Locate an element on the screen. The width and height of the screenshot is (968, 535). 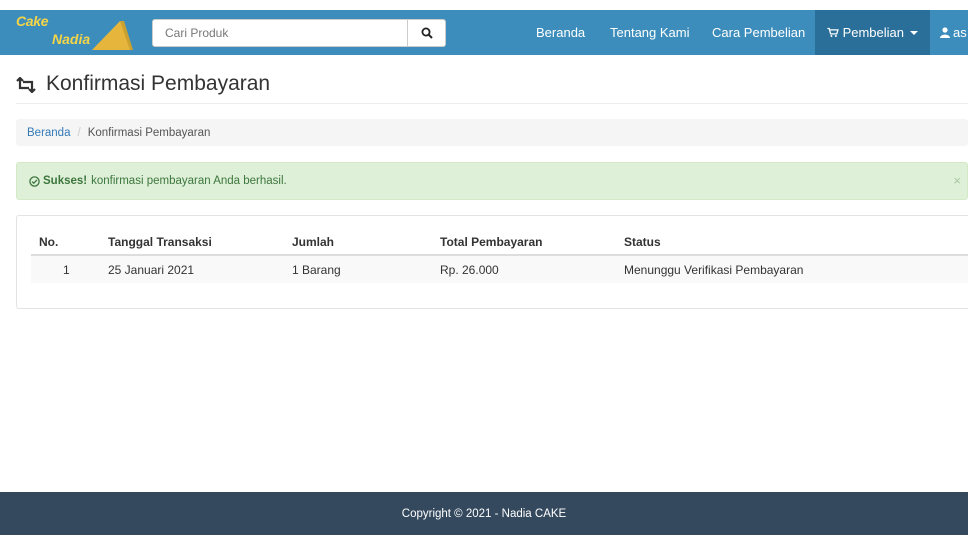
search-form is located at coordinates (299, 33).